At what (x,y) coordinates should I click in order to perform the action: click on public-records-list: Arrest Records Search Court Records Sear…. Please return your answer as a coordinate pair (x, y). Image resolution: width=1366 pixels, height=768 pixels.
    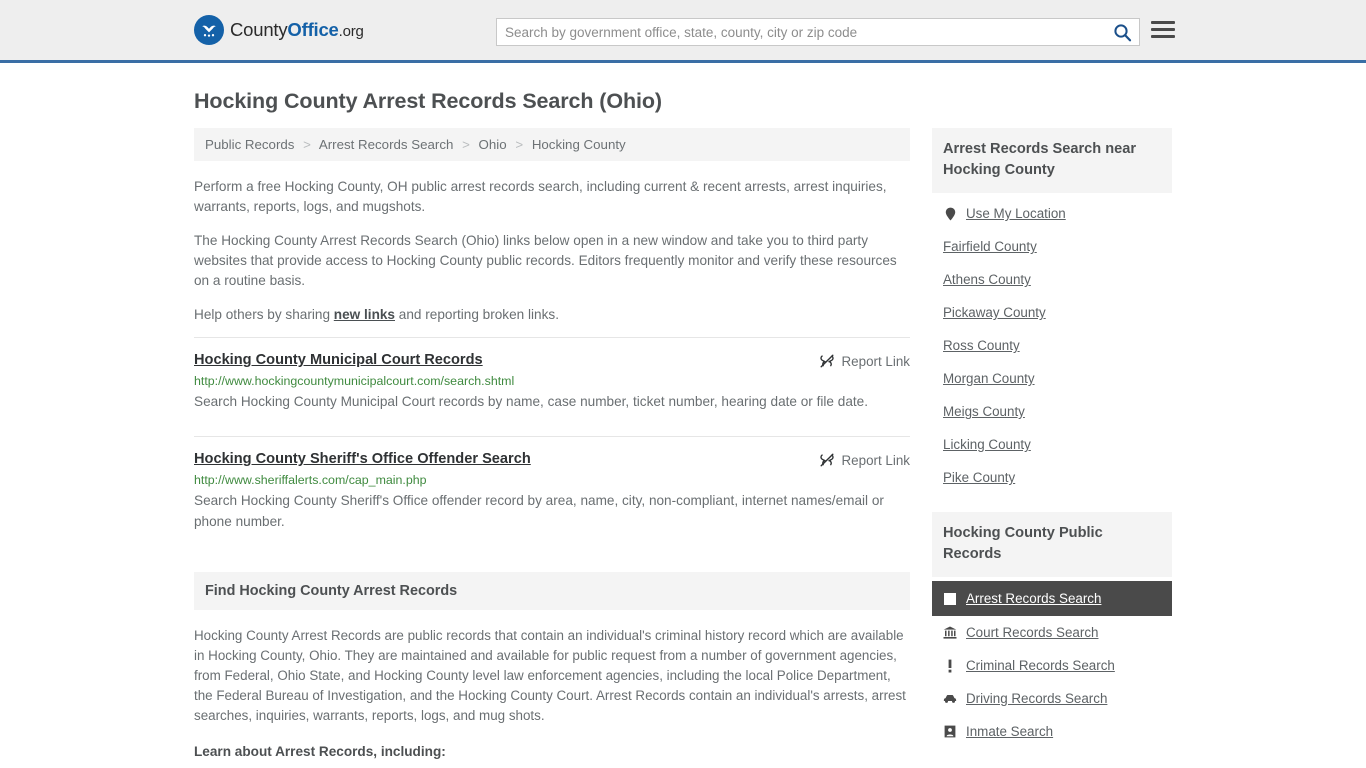
    Looking at the image, I should click on (1052, 662).